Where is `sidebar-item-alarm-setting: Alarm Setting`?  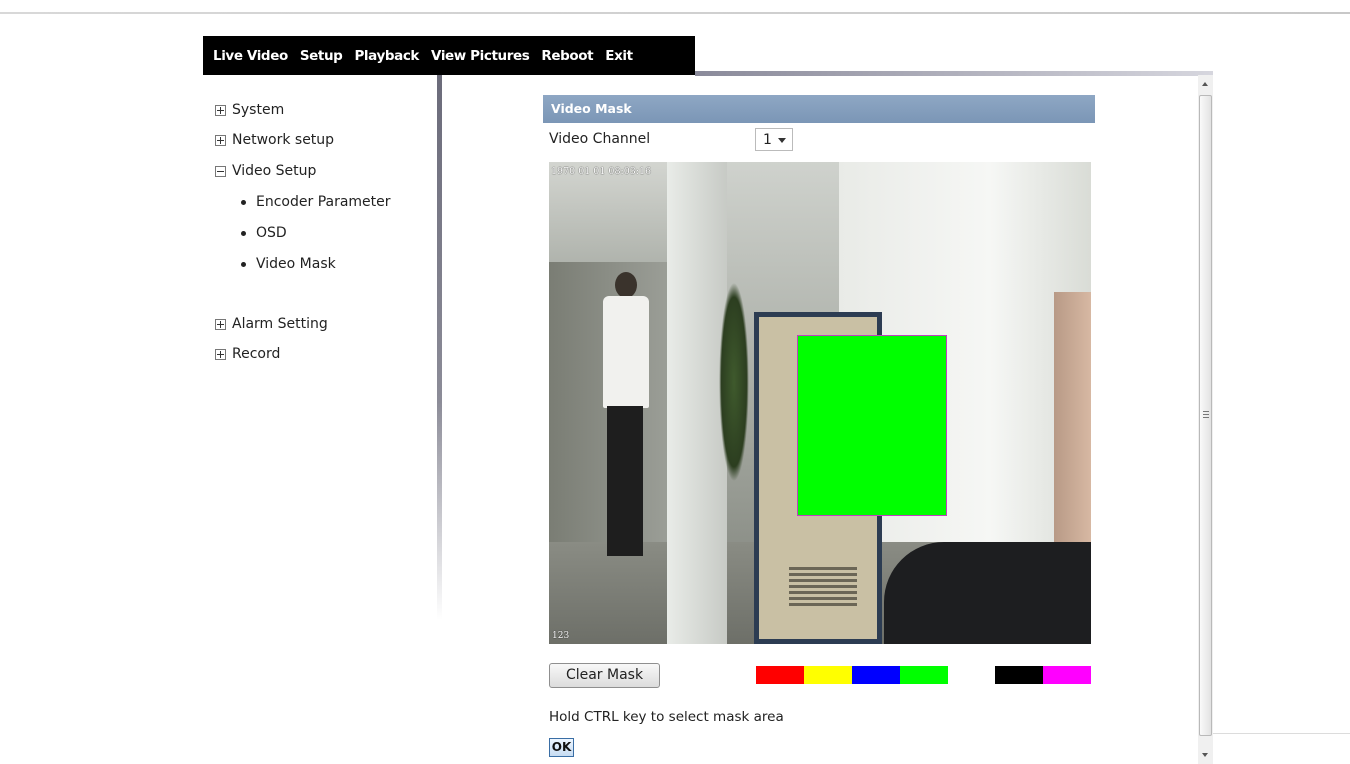
sidebar-item-alarm-setting: Alarm Setting is located at coordinates (271, 324).